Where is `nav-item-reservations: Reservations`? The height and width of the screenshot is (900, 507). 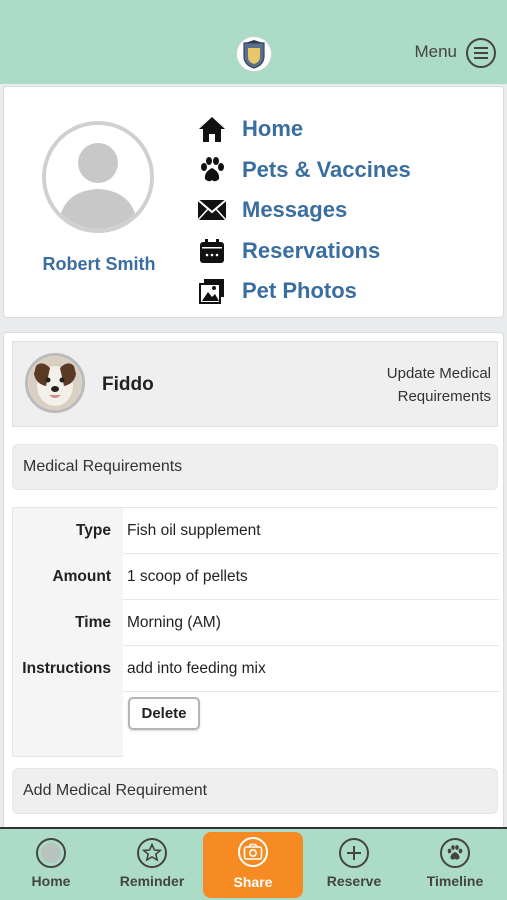
nav-item-reservations: Reservations is located at coordinates (302, 251).